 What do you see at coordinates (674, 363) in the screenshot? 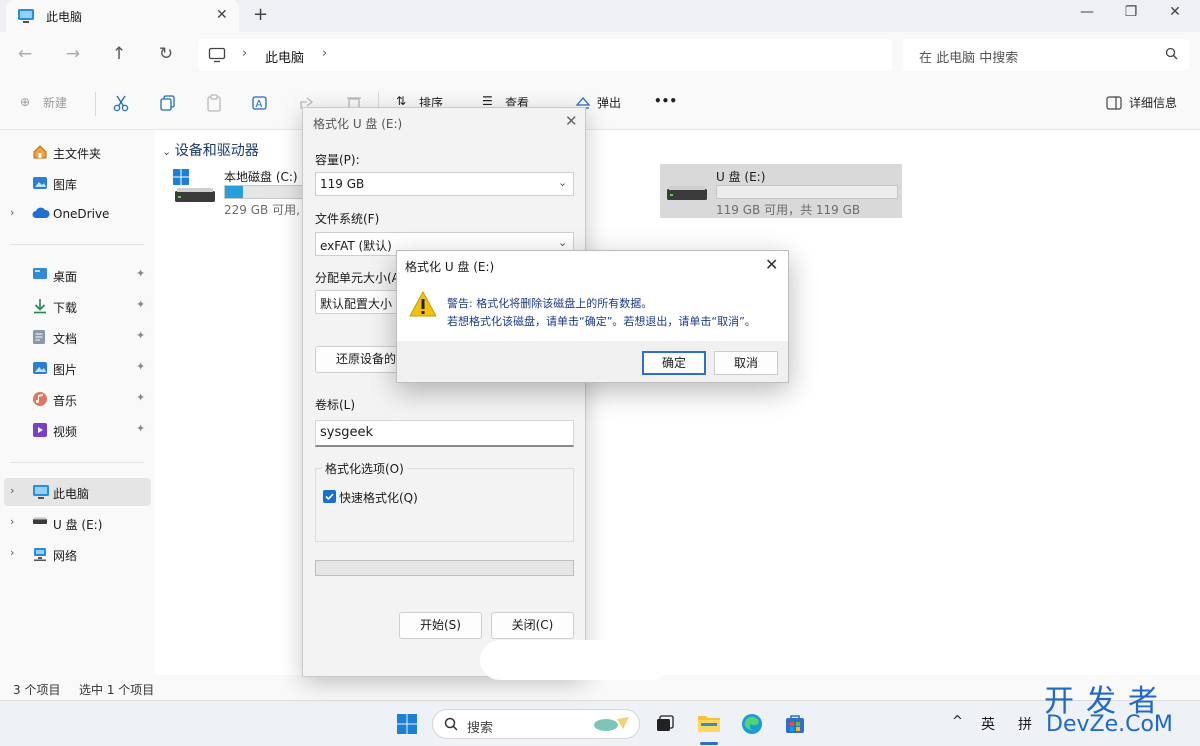
I see `ok-button: 确定` at bounding box center [674, 363].